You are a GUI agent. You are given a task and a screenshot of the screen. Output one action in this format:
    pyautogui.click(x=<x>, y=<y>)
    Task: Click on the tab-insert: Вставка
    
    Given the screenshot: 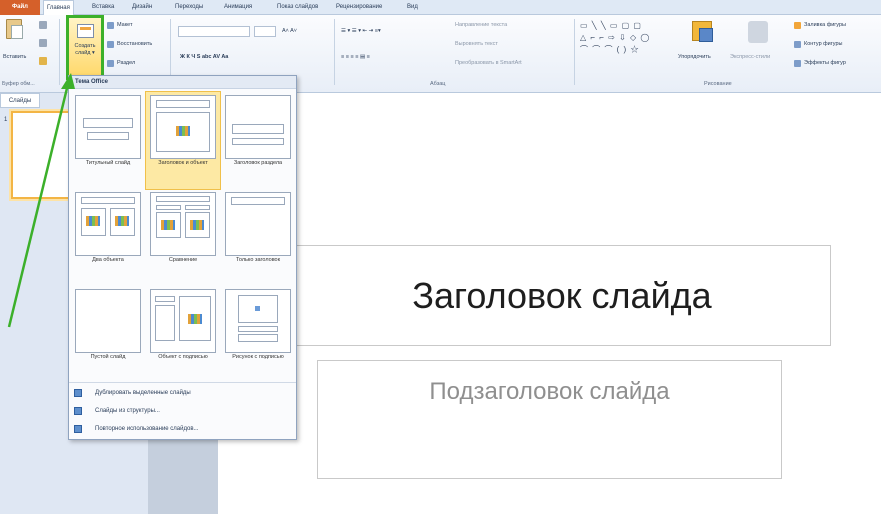 What is the action you would take?
    pyautogui.click(x=103, y=7)
    